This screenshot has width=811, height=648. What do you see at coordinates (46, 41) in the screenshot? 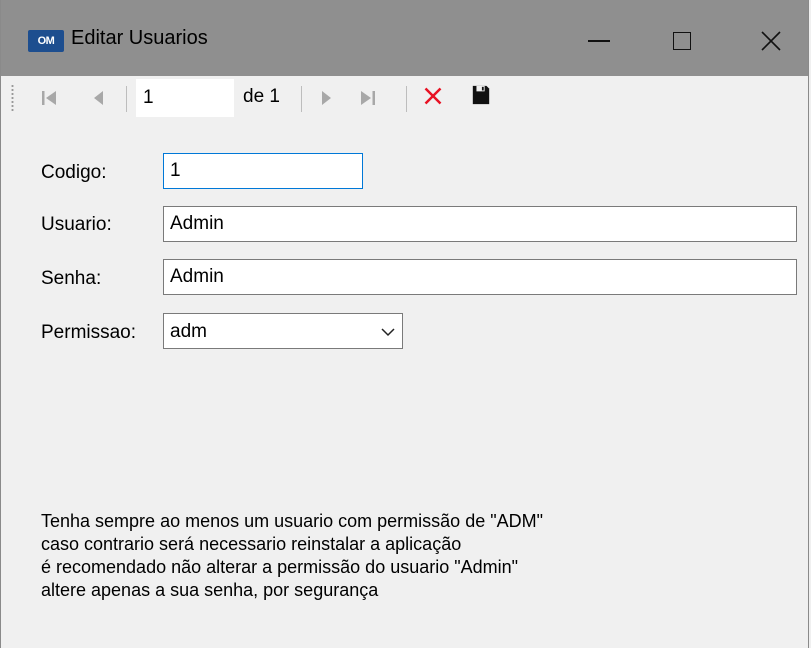
I see `app-logo-icon: OM` at bounding box center [46, 41].